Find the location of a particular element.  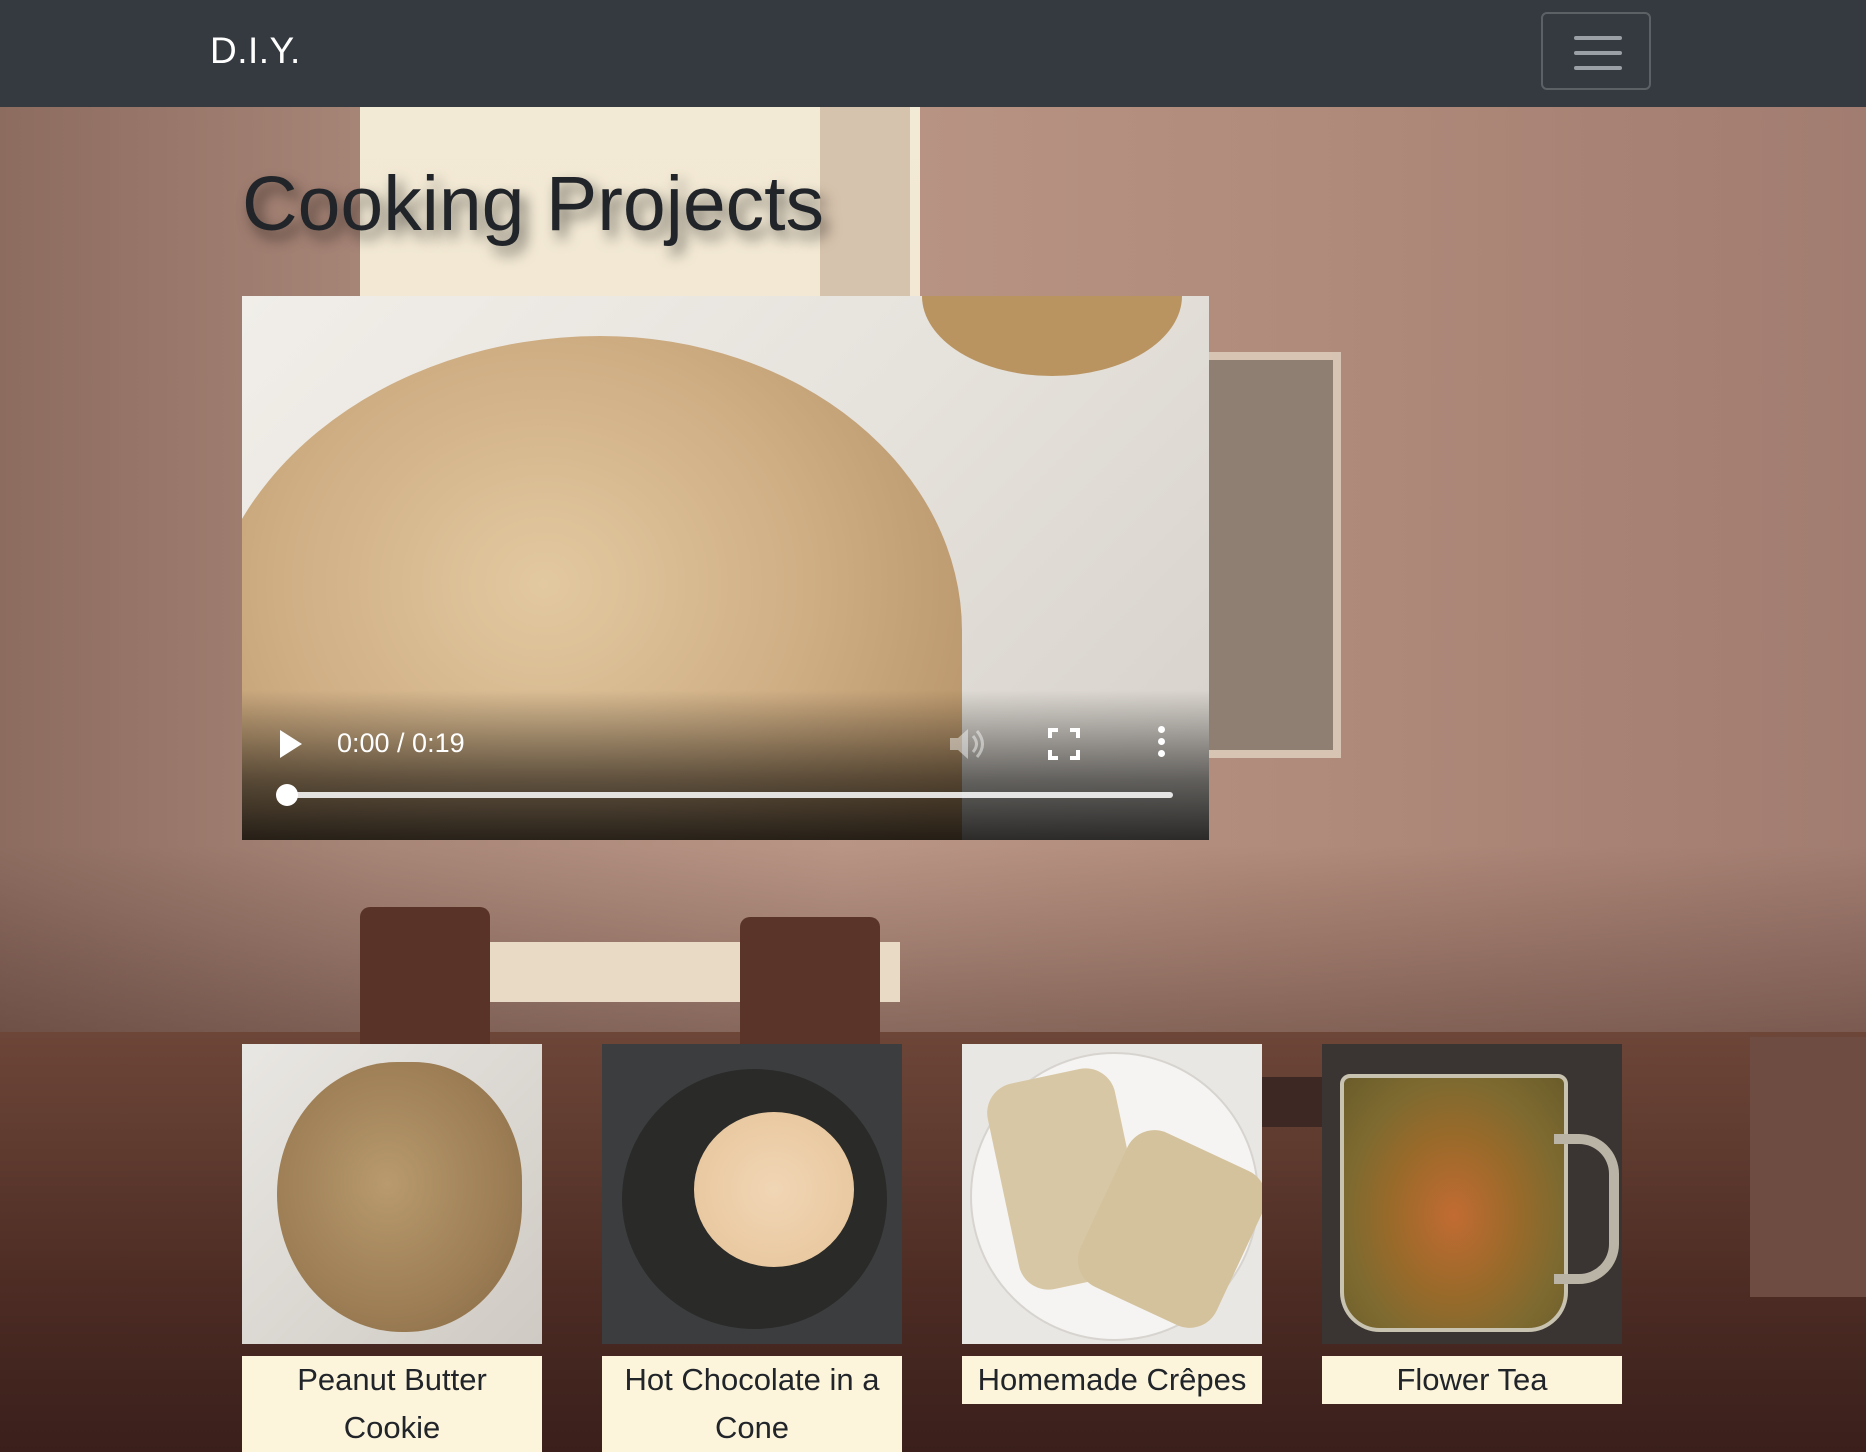

project-caption: Flower Tea is located at coordinates (1472, 1380).